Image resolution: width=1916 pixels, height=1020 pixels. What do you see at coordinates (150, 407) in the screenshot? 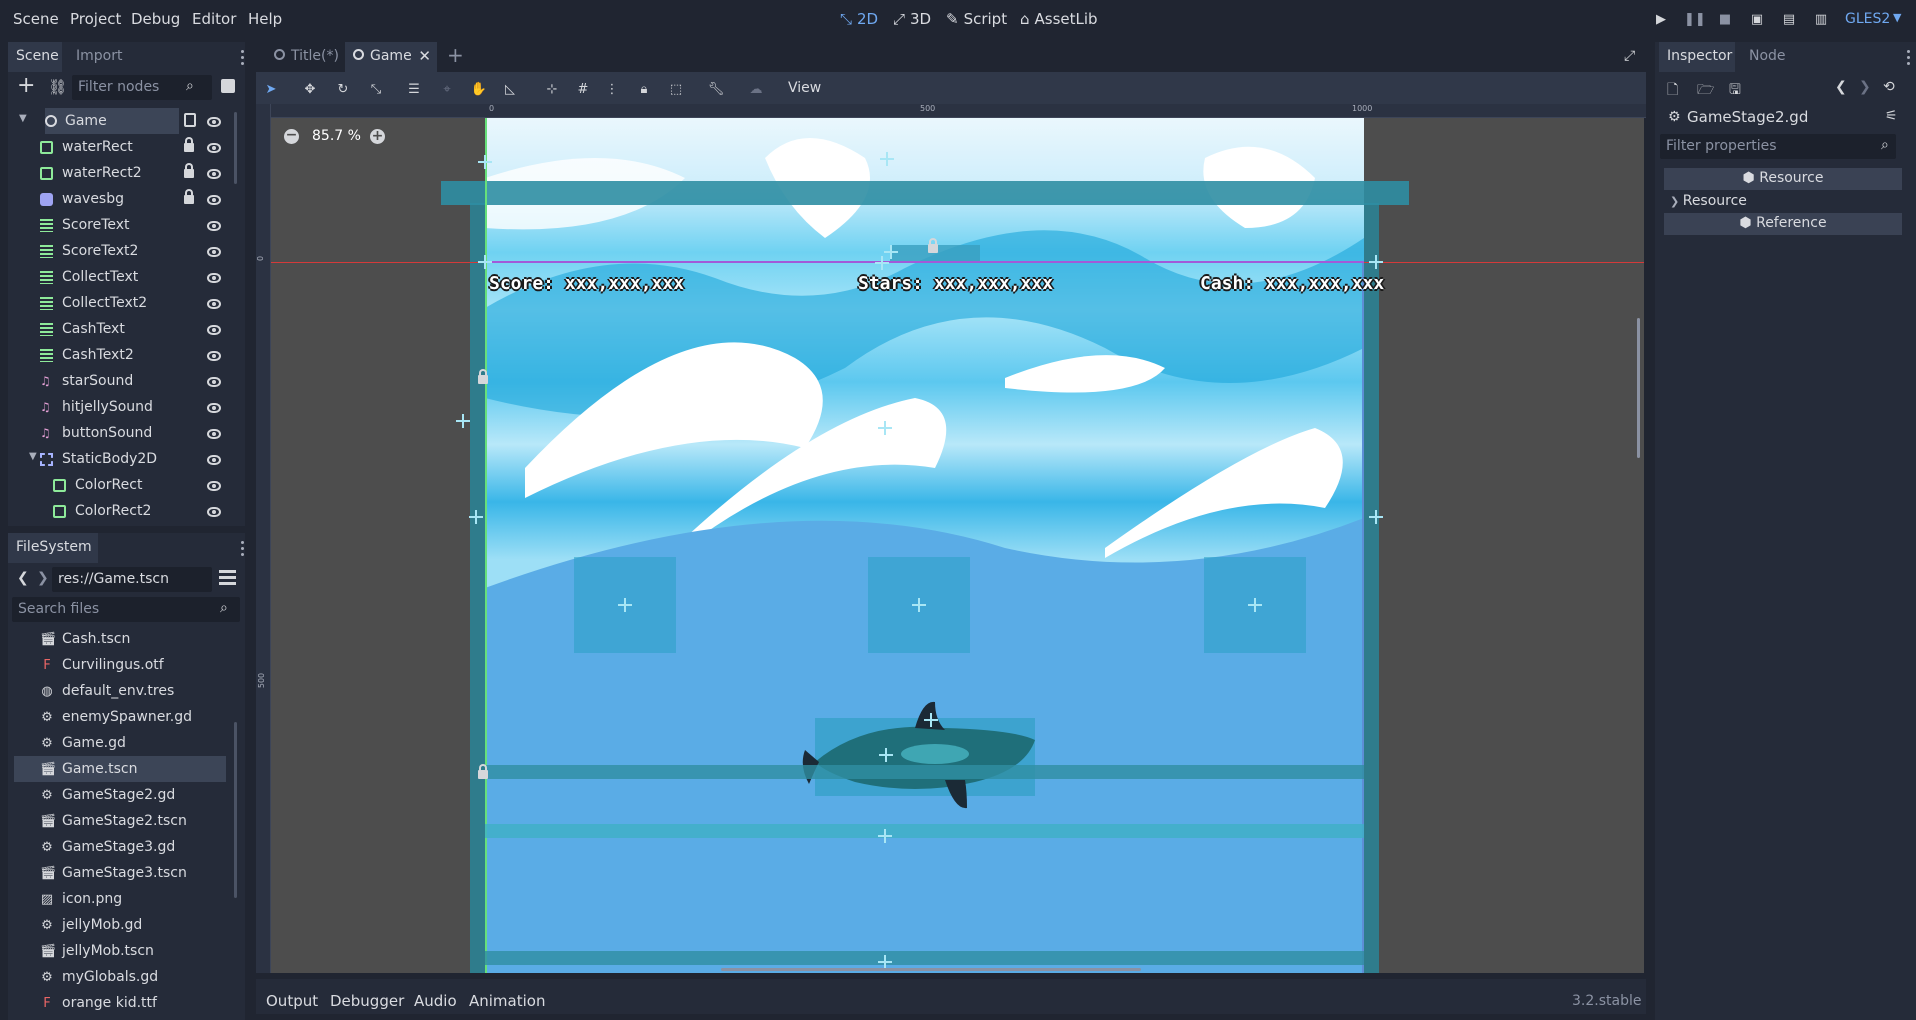
I see `tree-node-hitjellysound: ♫ hitjellySound` at bounding box center [150, 407].